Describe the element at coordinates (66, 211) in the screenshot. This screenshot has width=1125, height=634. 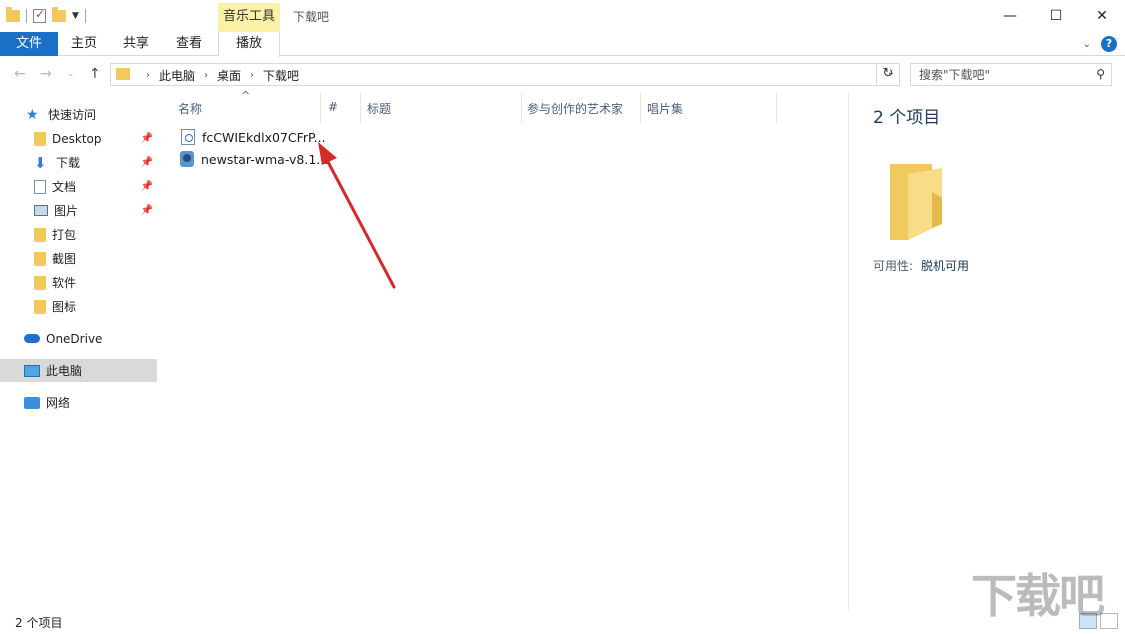
I see `sidebar-item-label: 图片` at that location.